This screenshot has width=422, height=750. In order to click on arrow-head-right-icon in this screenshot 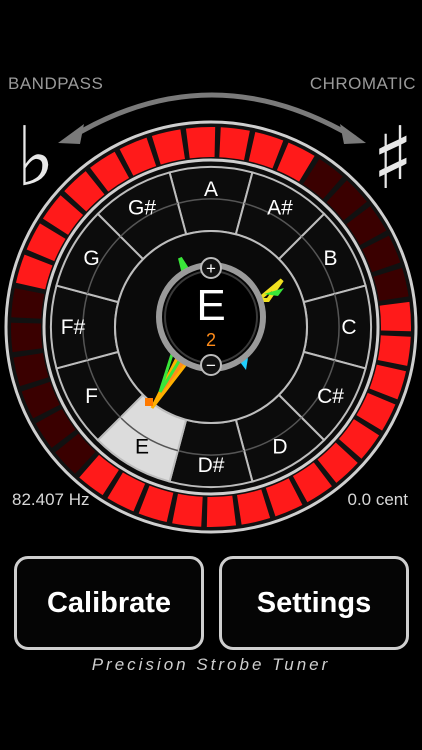, I will do `click(353, 134)`.